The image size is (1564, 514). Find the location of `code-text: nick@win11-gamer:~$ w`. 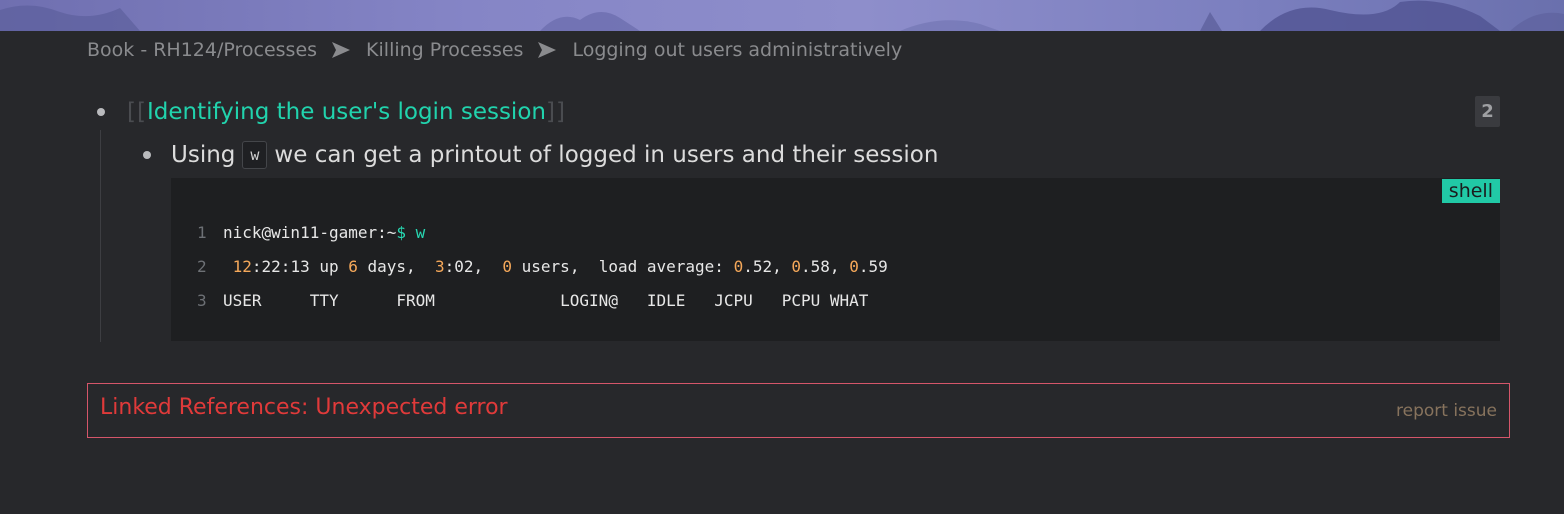

code-text: nick@win11-gamer:~$ w is located at coordinates (324, 232).